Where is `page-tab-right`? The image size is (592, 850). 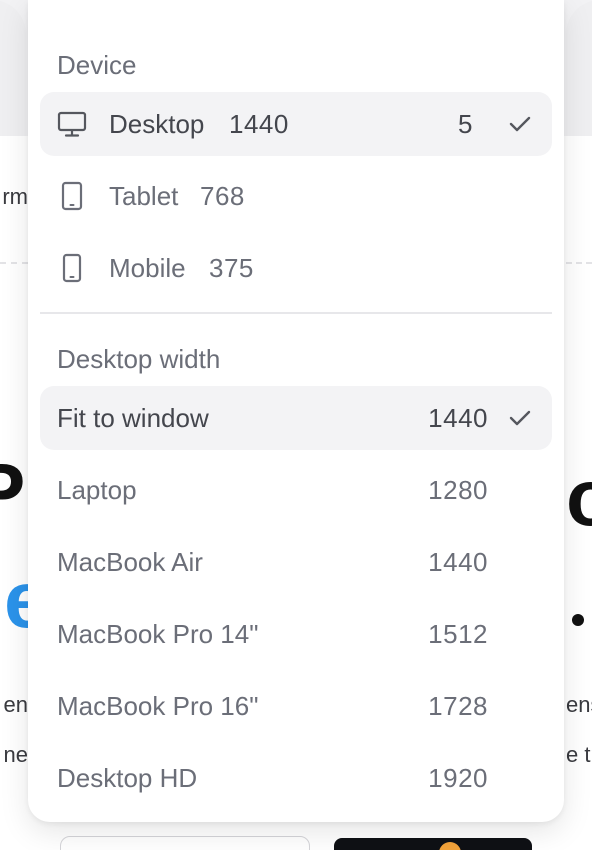 page-tab-right is located at coordinates (579, 68).